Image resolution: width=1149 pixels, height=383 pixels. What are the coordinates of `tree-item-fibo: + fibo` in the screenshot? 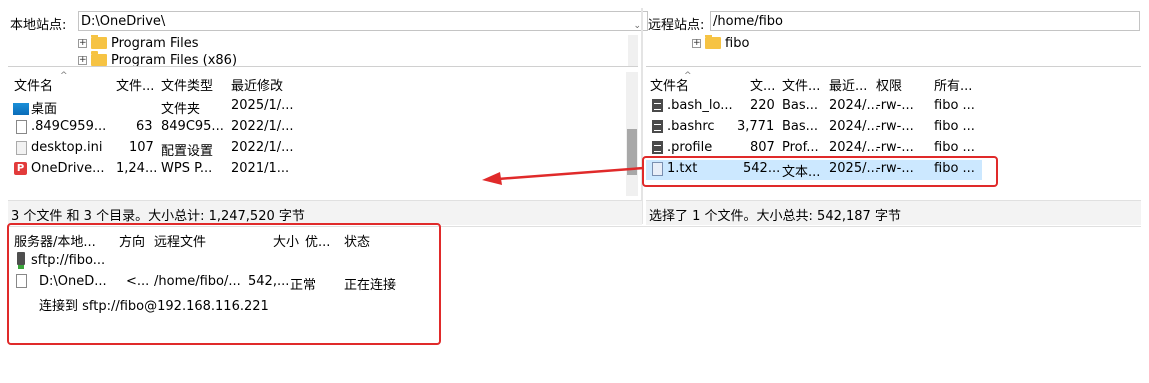 It's located at (720, 44).